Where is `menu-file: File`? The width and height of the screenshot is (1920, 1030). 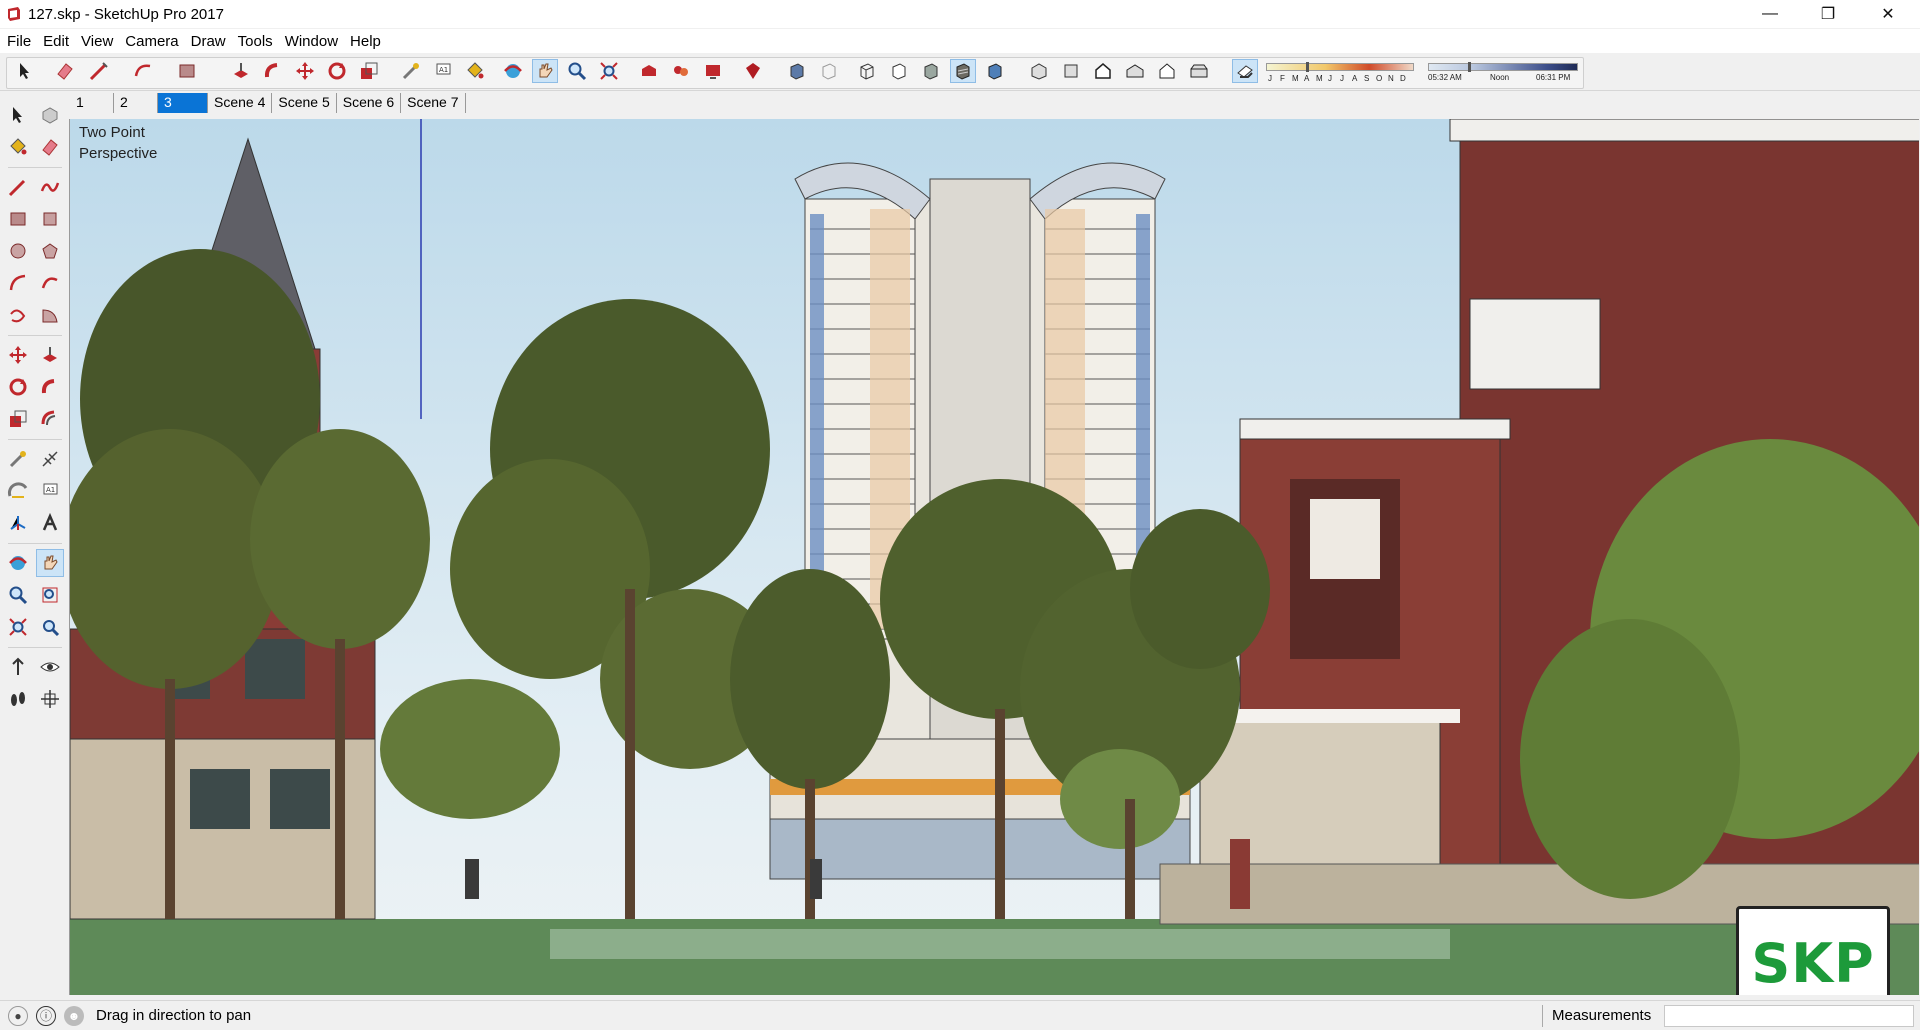 menu-file: File is located at coordinates (23, 41).